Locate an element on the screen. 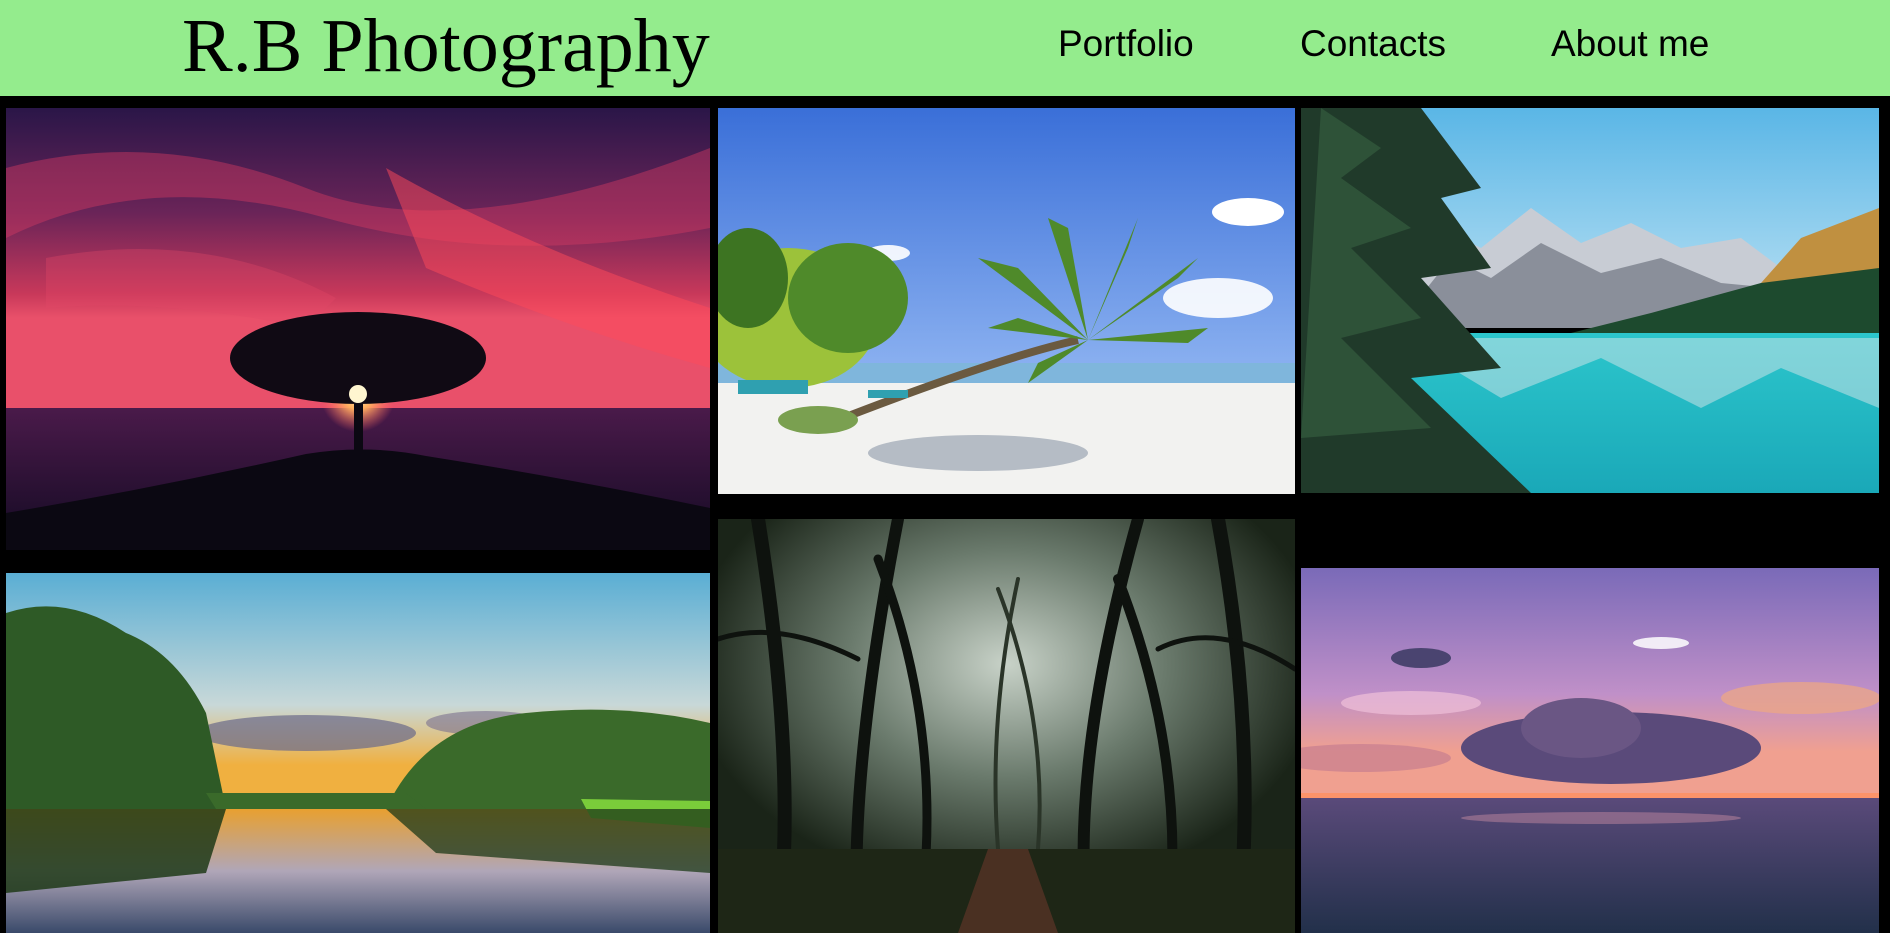 Image resolution: width=1890 pixels, height=933 pixels. mountain-lake-image is located at coordinates (1590, 300).